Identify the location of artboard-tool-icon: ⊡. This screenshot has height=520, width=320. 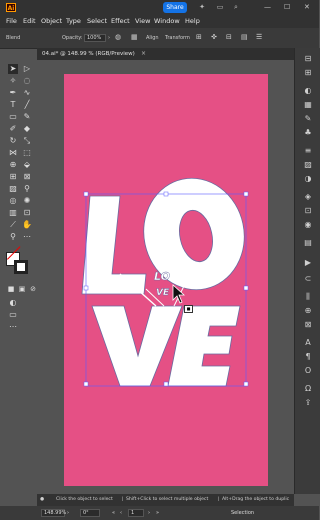
(27, 213).